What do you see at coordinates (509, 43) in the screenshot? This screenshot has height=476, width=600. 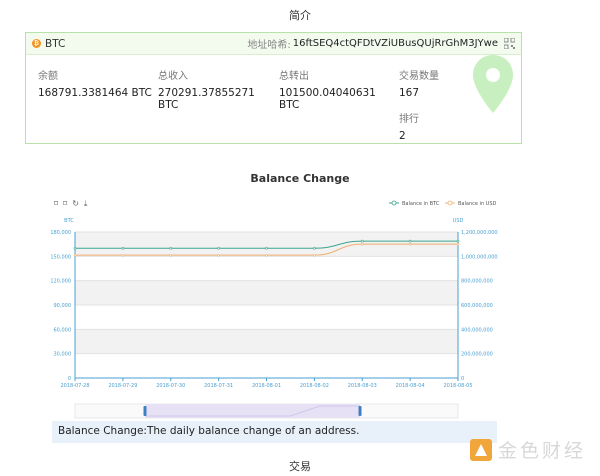 I see `qr-code-icon` at bounding box center [509, 43].